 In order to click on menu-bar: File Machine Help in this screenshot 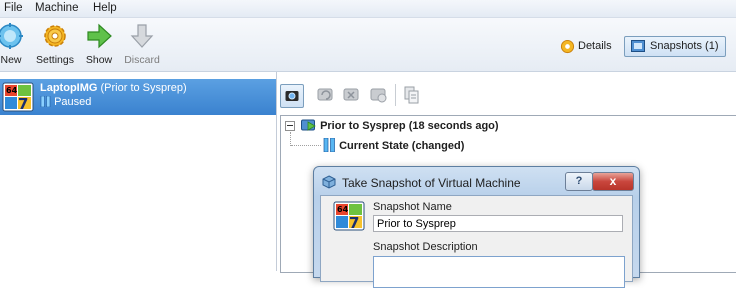, I will do `click(368, 9)`.